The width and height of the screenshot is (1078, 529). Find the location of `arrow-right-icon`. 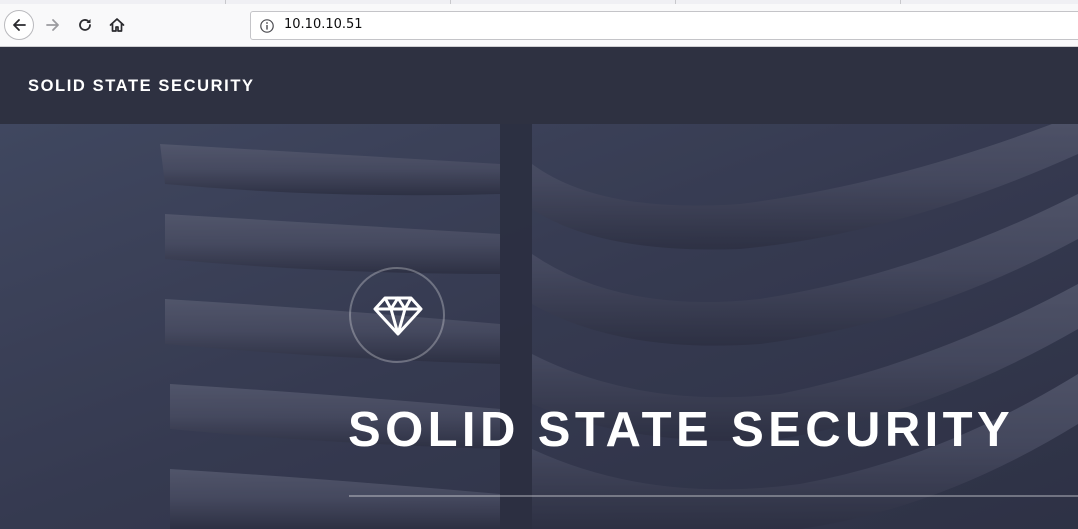

arrow-right-icon is located at coordinates (52, 25).